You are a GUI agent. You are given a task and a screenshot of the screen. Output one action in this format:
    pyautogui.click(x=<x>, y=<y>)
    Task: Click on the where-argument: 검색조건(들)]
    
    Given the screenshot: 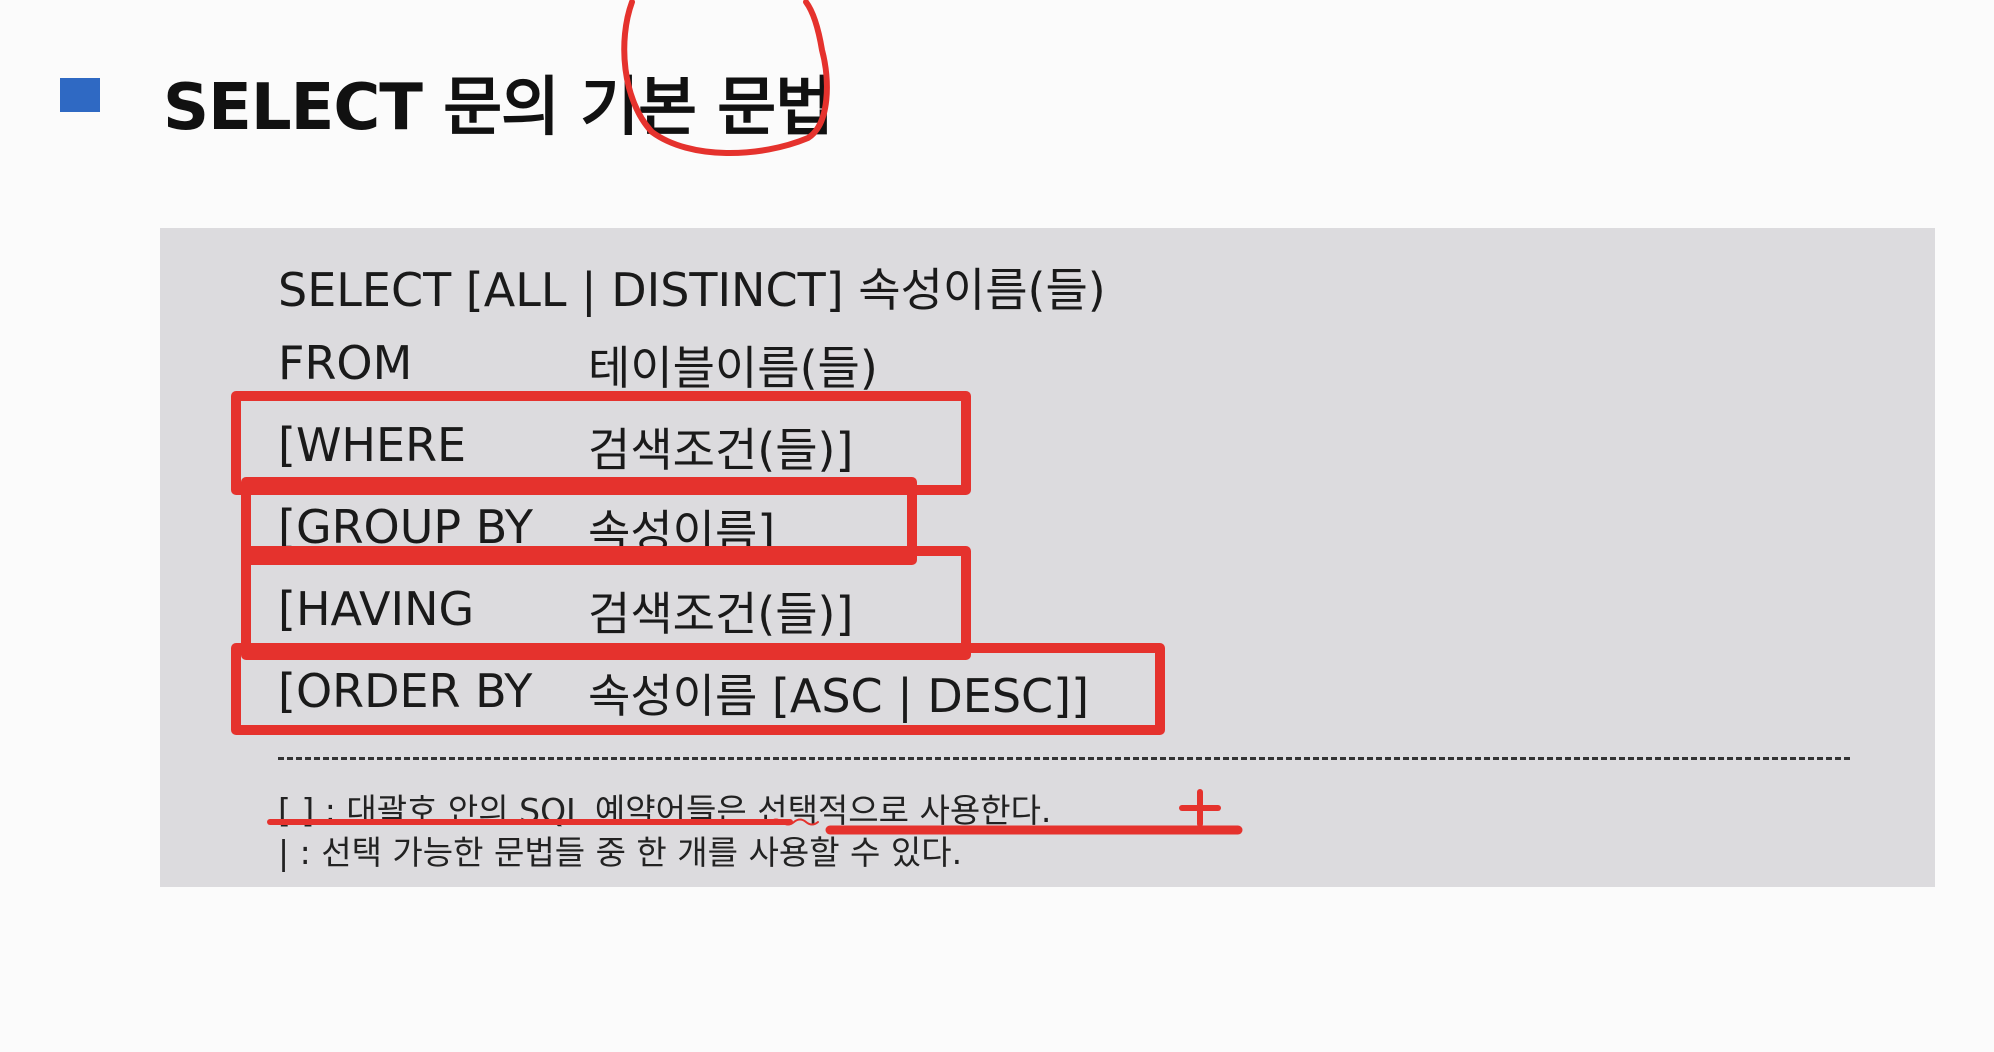 What is the action you would take?
    pyautogui.click(x=721, y=450)
    